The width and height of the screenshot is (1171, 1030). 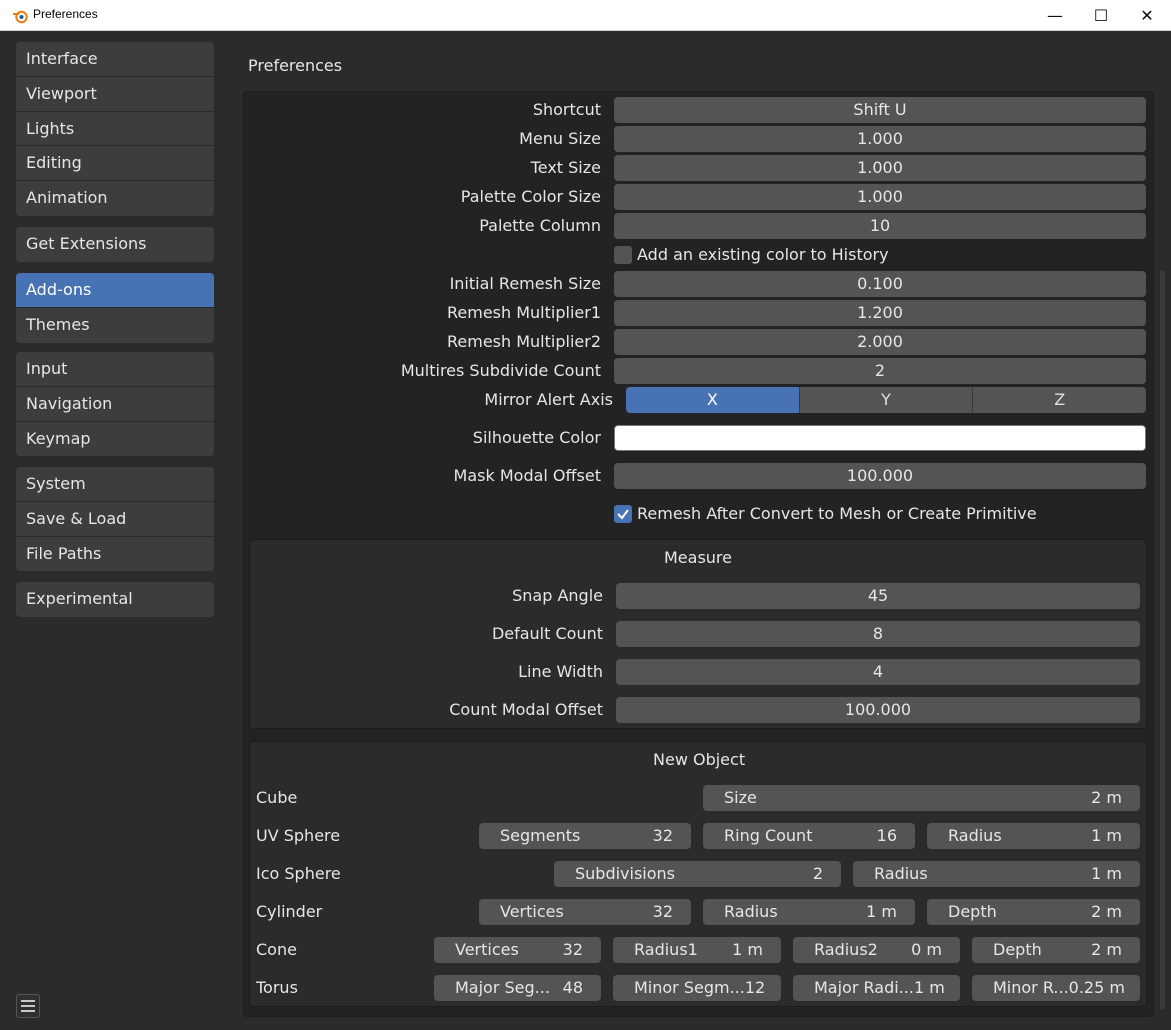 I want to click on sidebar-item-navigation: Navigation, so click(x=115, y=404).